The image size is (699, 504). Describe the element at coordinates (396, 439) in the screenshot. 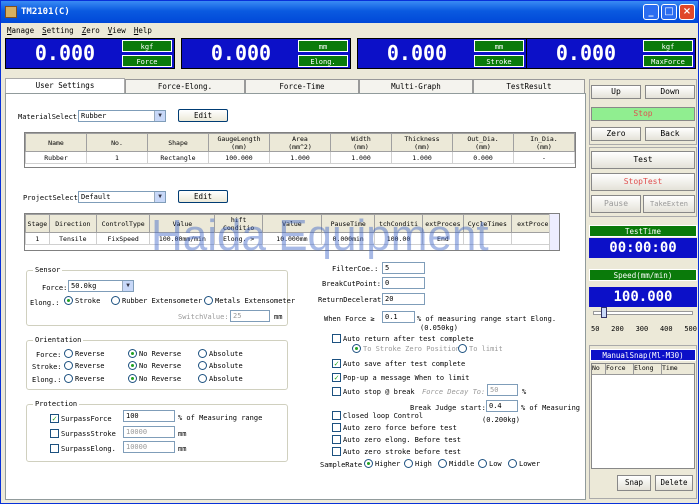

I see `auto-zero-elong-checkbox: Auto zero elong. Before test` at that location.